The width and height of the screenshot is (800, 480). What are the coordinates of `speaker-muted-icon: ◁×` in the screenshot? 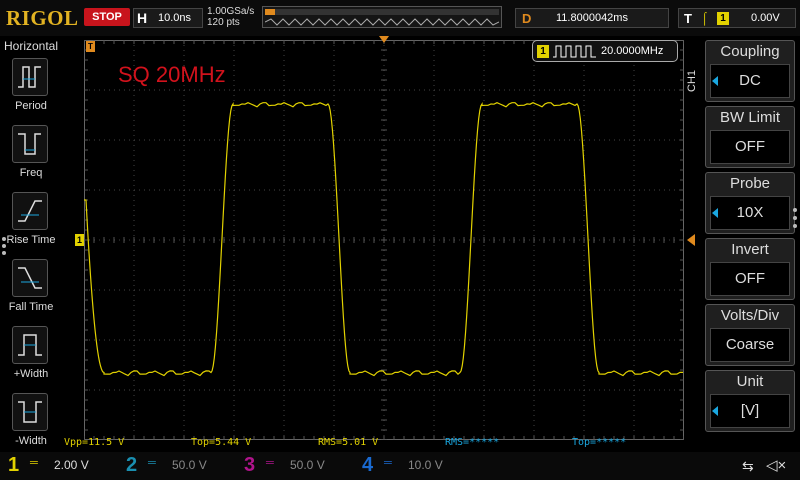 It's located at (776, 465).